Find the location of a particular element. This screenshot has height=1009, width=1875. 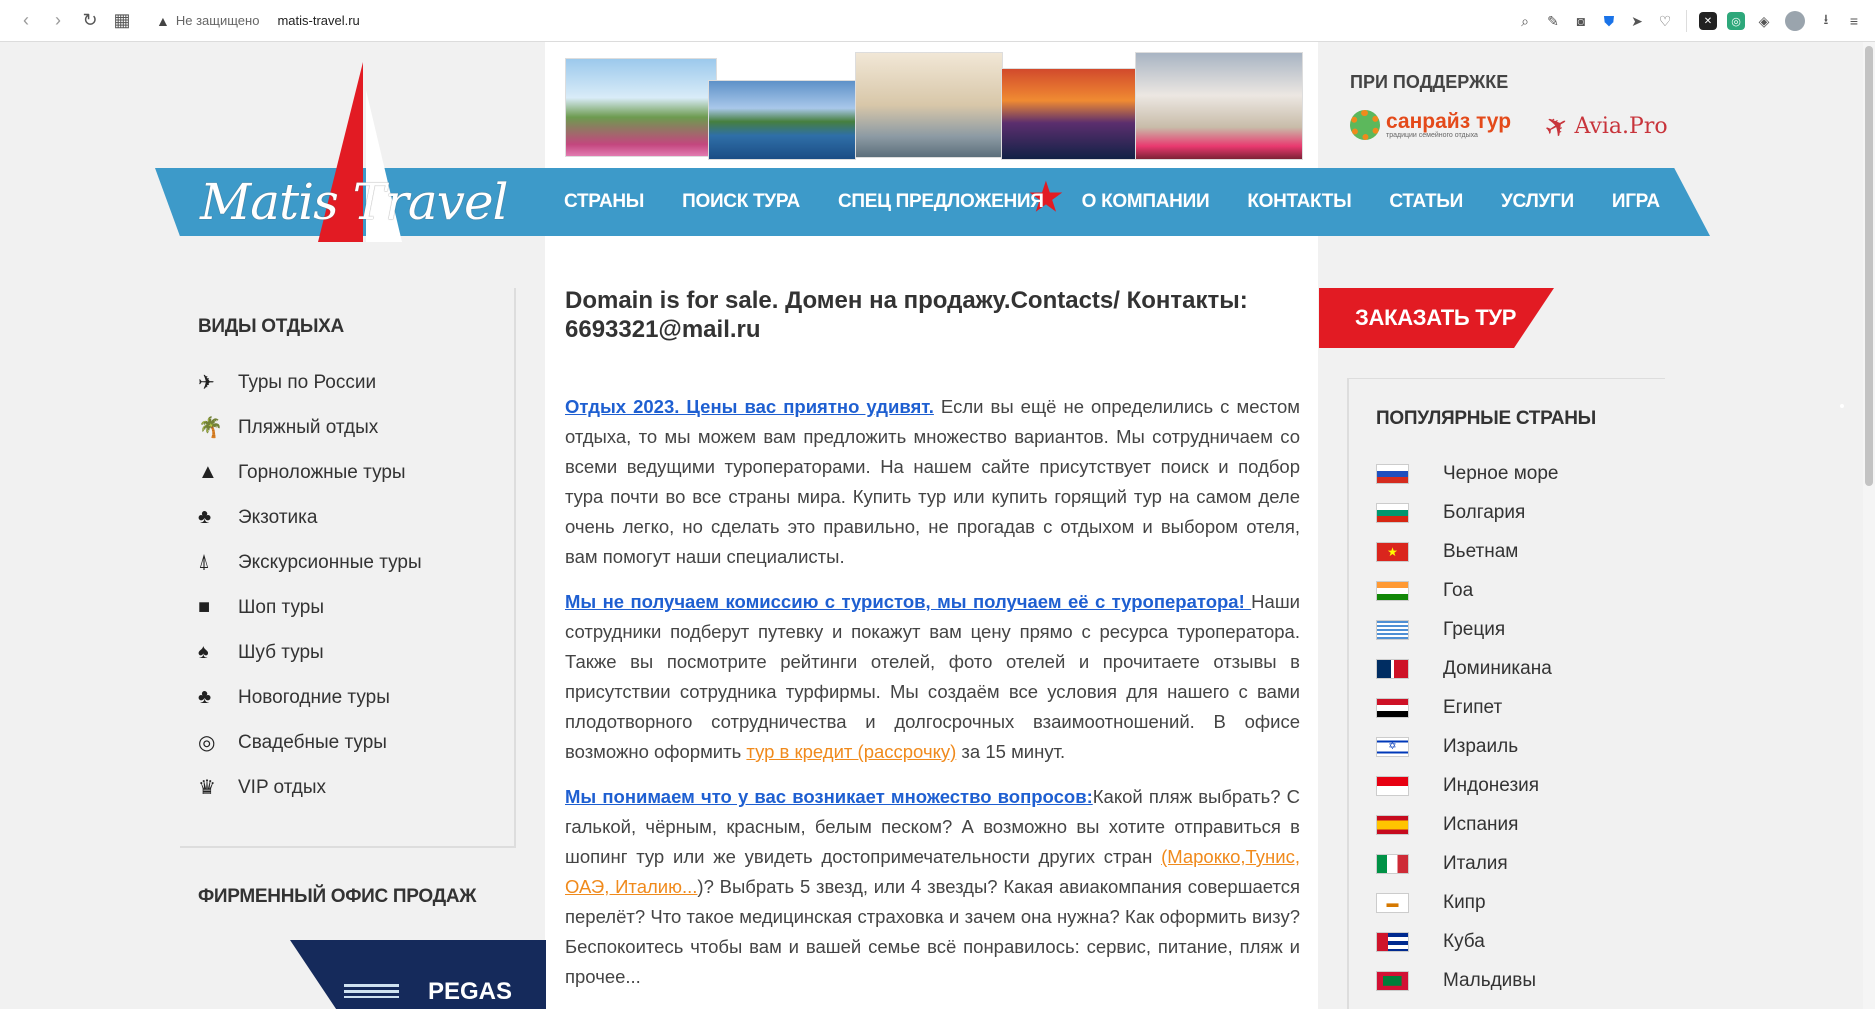

vacation-type-item: ▲ Горноложные туры is located at coordinates (310, 472).